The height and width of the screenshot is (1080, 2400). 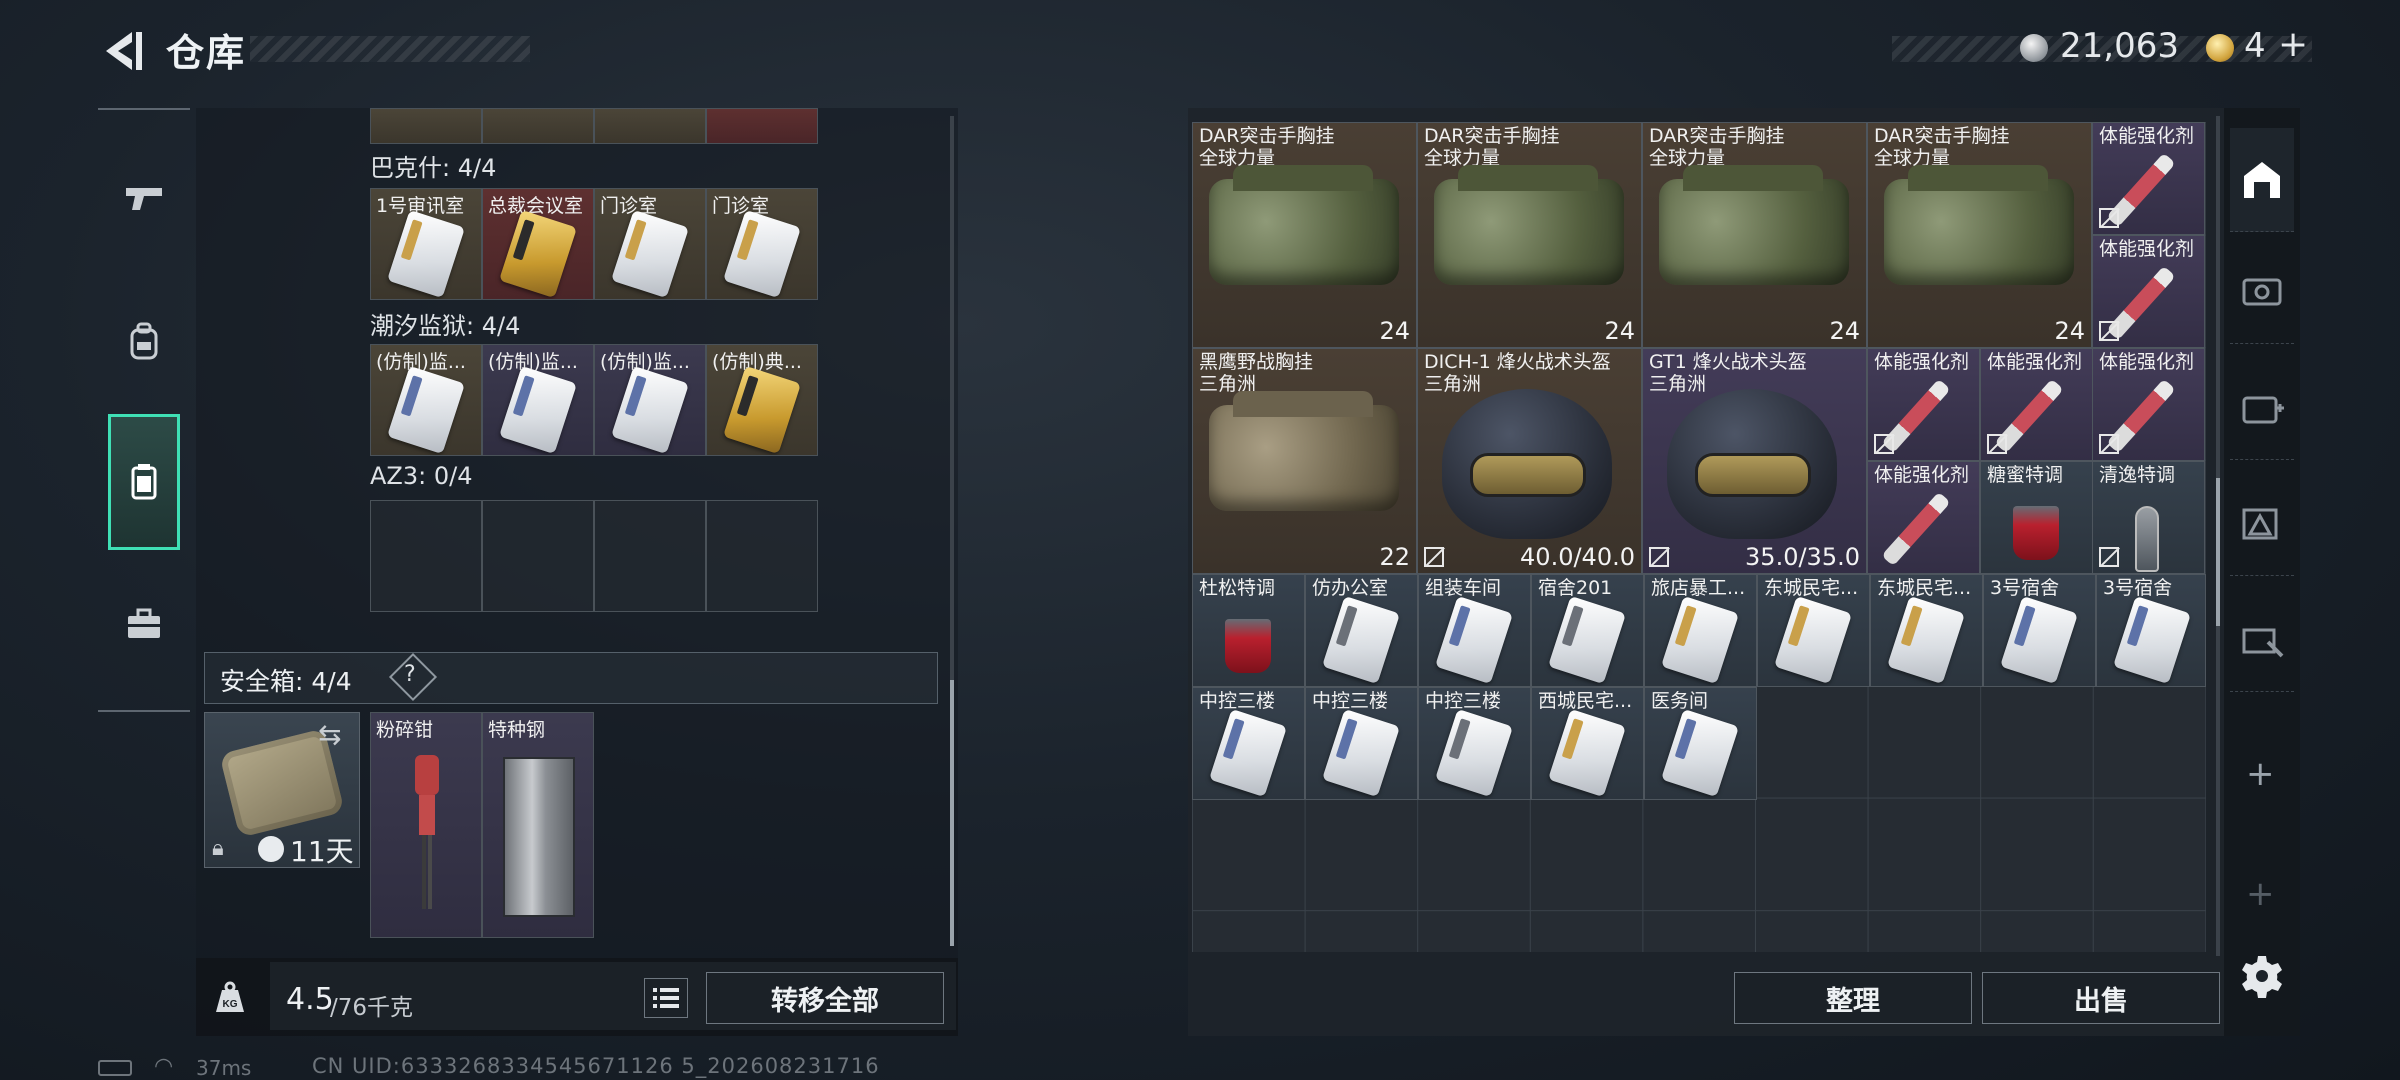 I want to click on repair-case-icon, so click(x=2263, y=642).